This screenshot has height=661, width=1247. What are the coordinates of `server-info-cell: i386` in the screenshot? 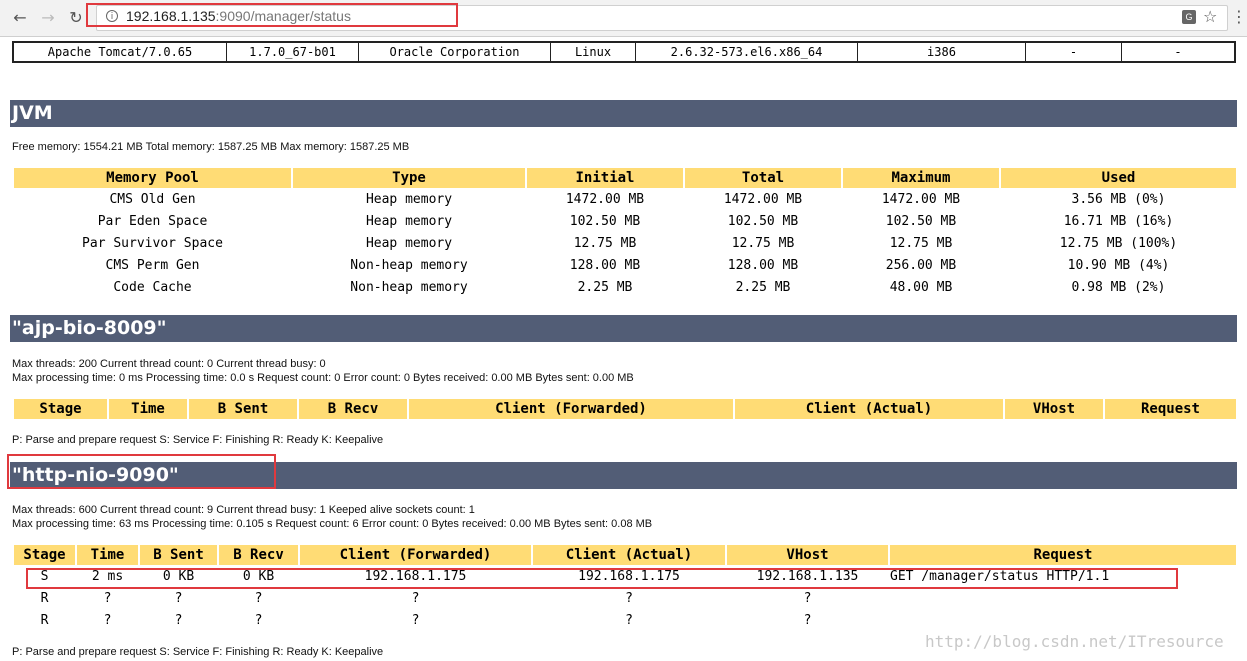 It's located at (942, 52).